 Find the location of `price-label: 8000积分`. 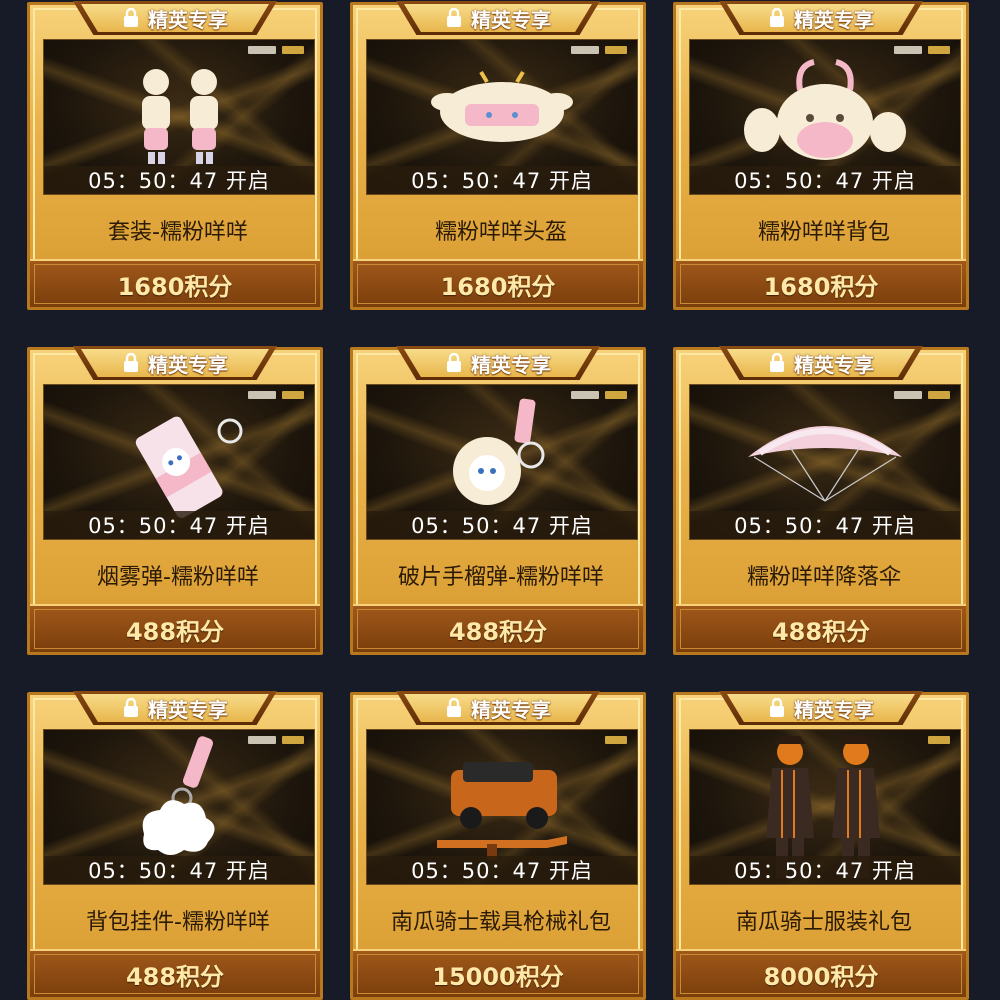

price-label: 8000积分 is located at coordinates (821, 973).